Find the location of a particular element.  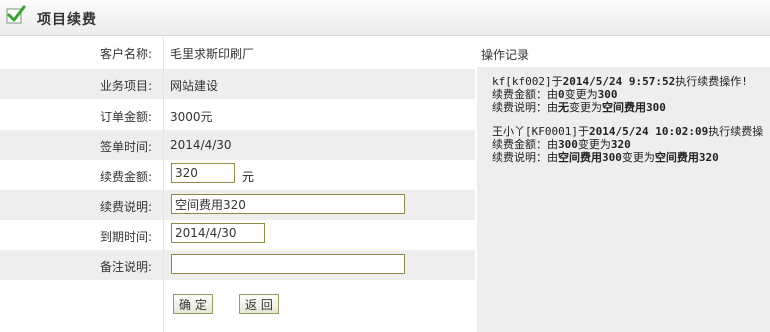

log-desc-from: 空间费用300 is located at coordinates (590, 157).